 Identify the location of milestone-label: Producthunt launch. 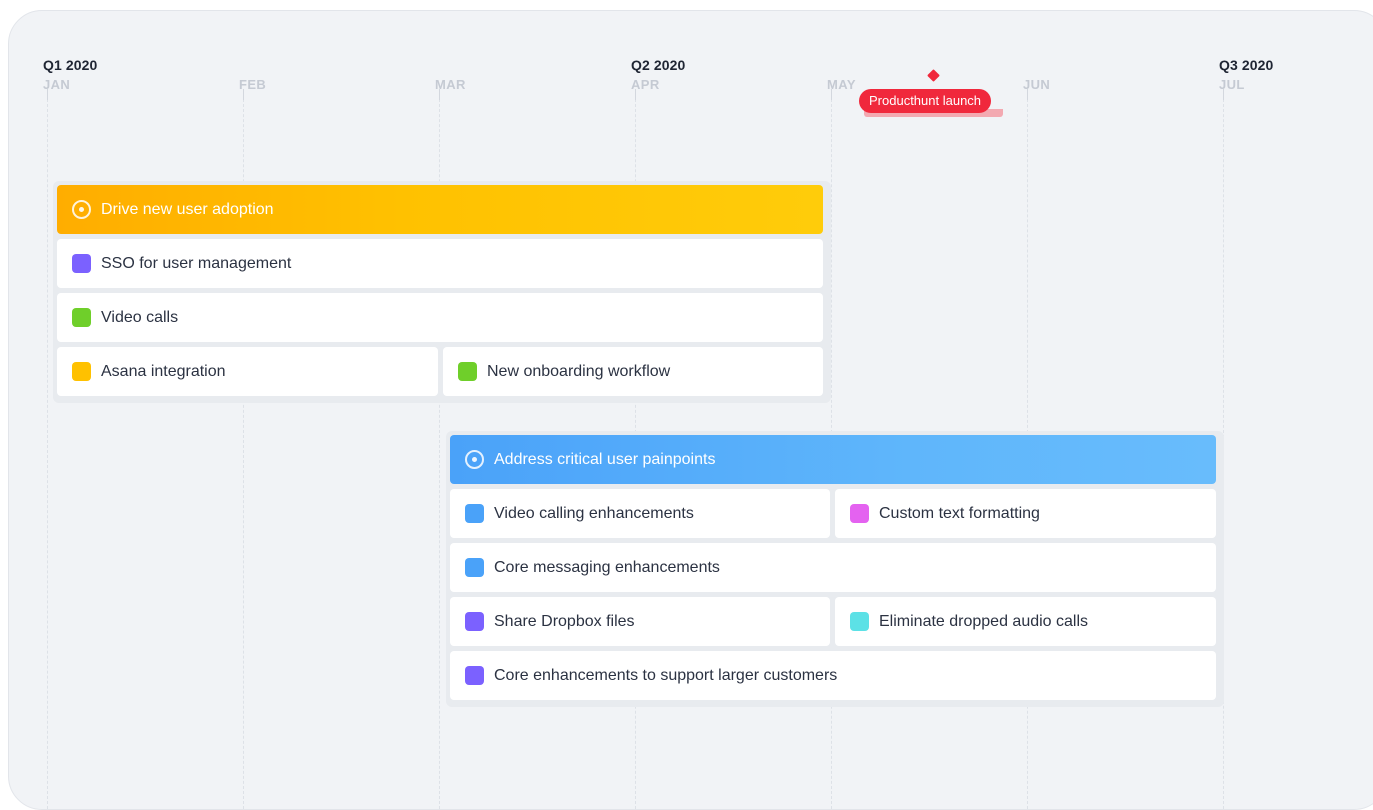
(925, 101).